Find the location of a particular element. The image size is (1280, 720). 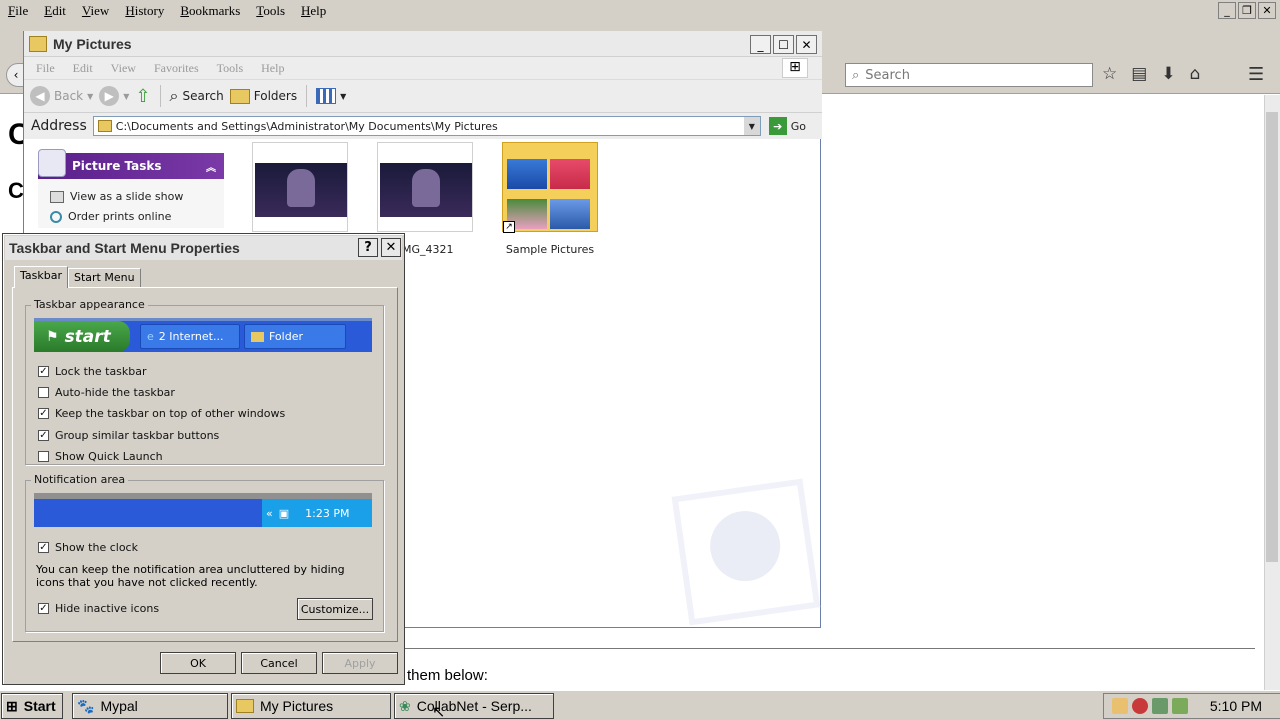

explorer-menu-edit: Edit is located at coordinates (83, 68).